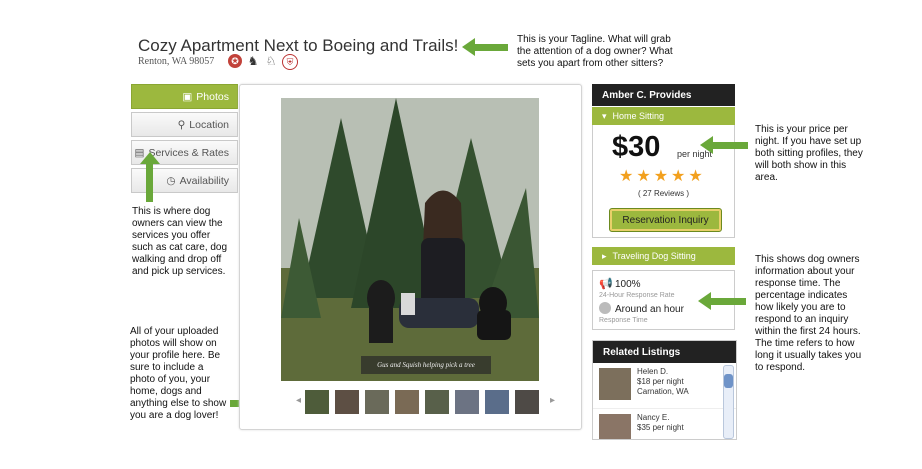  I want to click on sitter-price: $18 per night, so click(660, 381).